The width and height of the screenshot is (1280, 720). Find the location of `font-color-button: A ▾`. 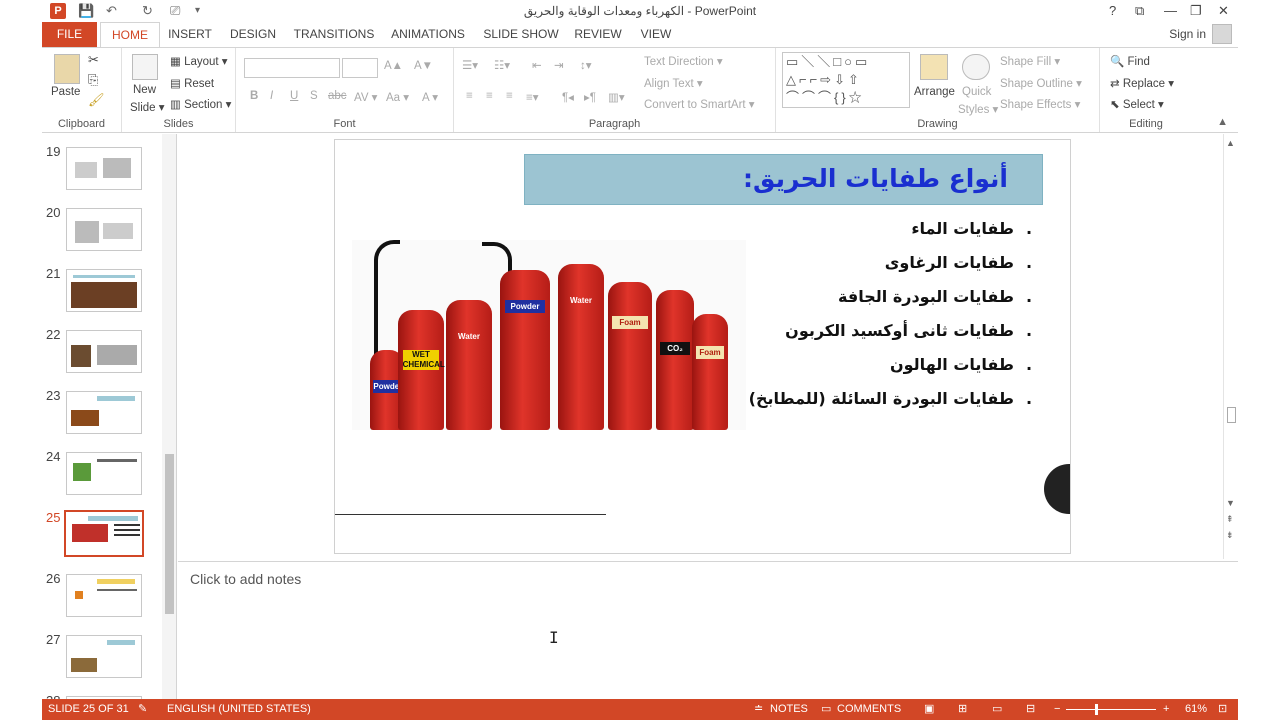

font-color-button: A ▾ is located at coordinates (430, 97).